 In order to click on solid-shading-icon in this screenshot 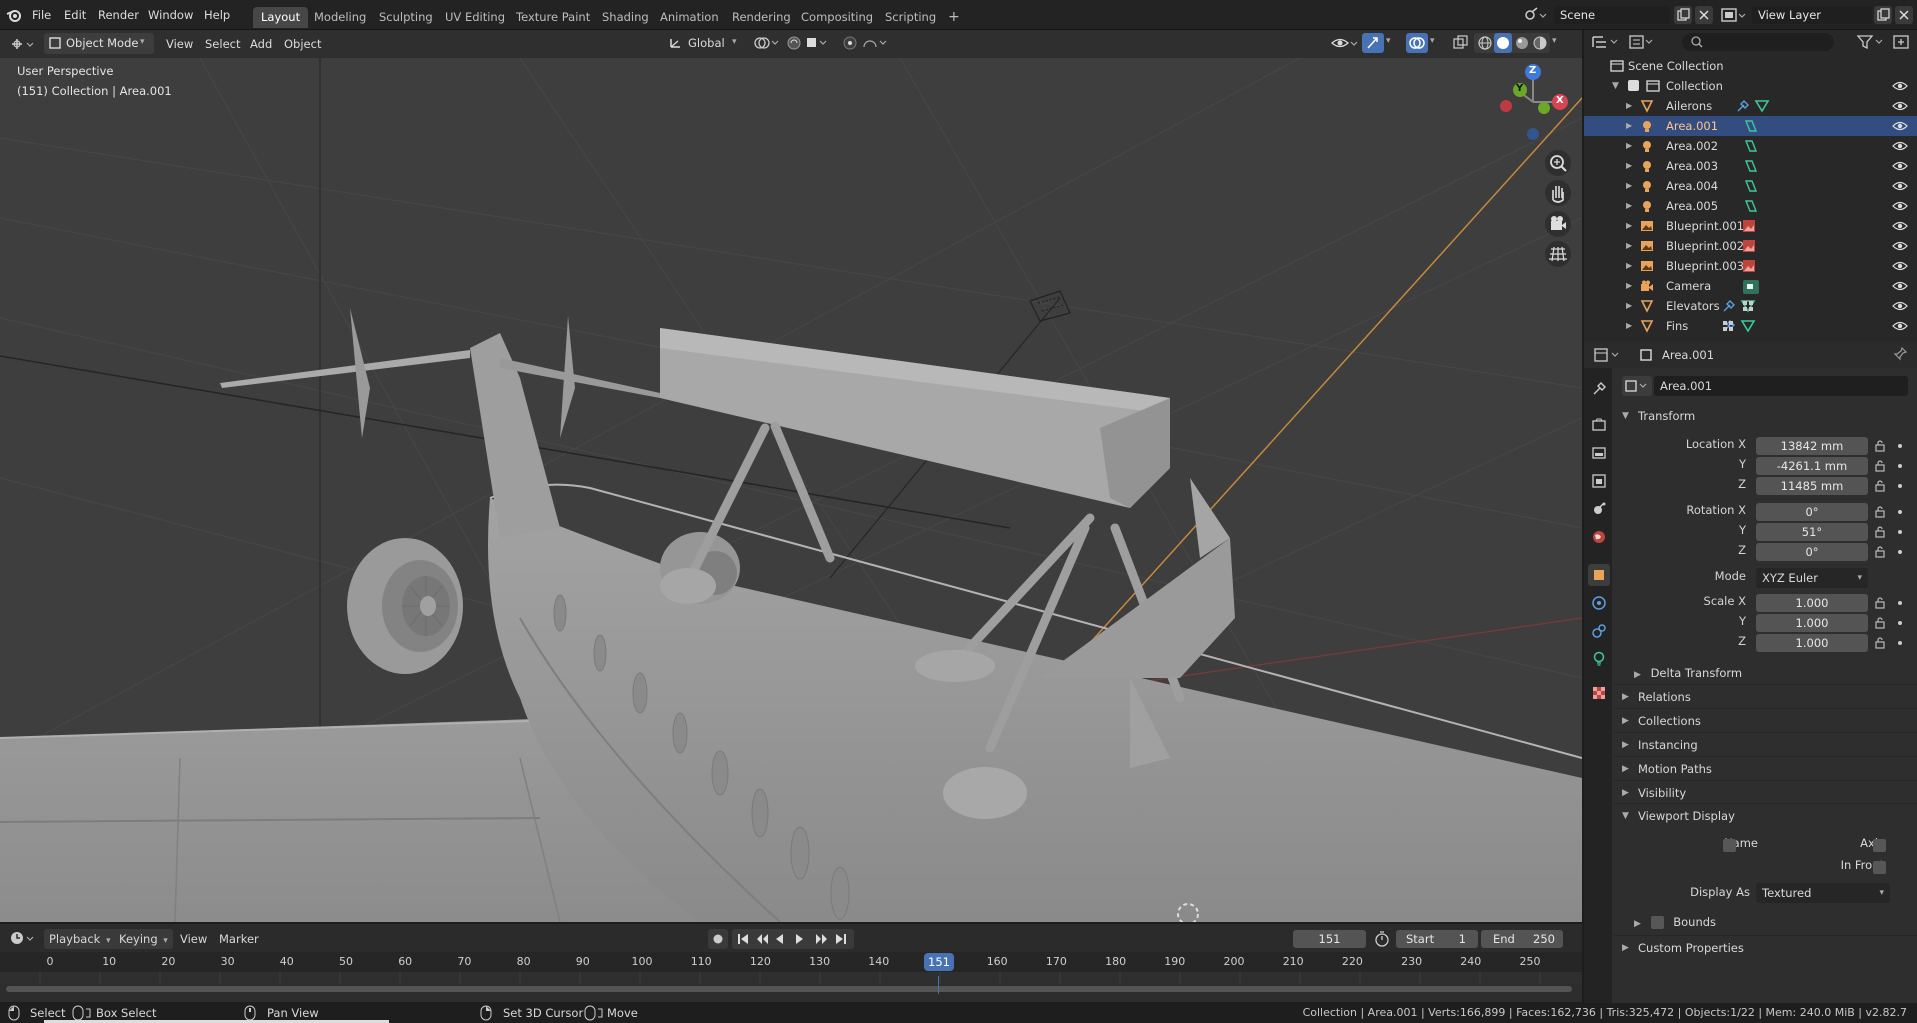, I will do `click(1503, 43)`.